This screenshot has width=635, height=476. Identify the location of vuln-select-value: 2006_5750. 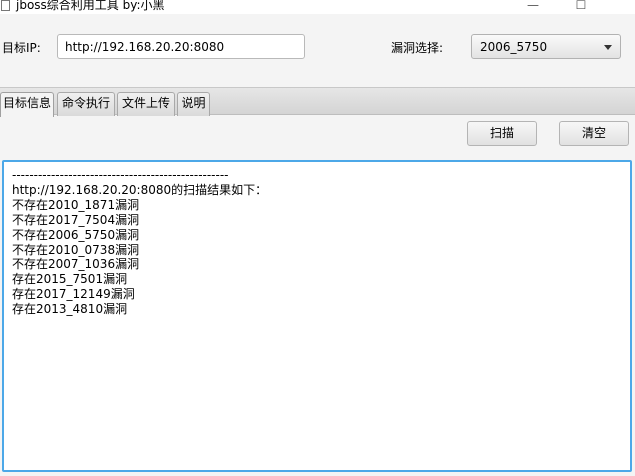
(514, 47).